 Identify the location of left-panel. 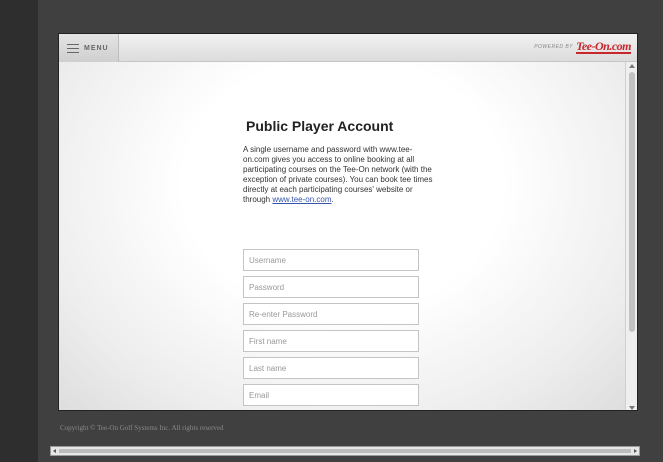
(19, 231).